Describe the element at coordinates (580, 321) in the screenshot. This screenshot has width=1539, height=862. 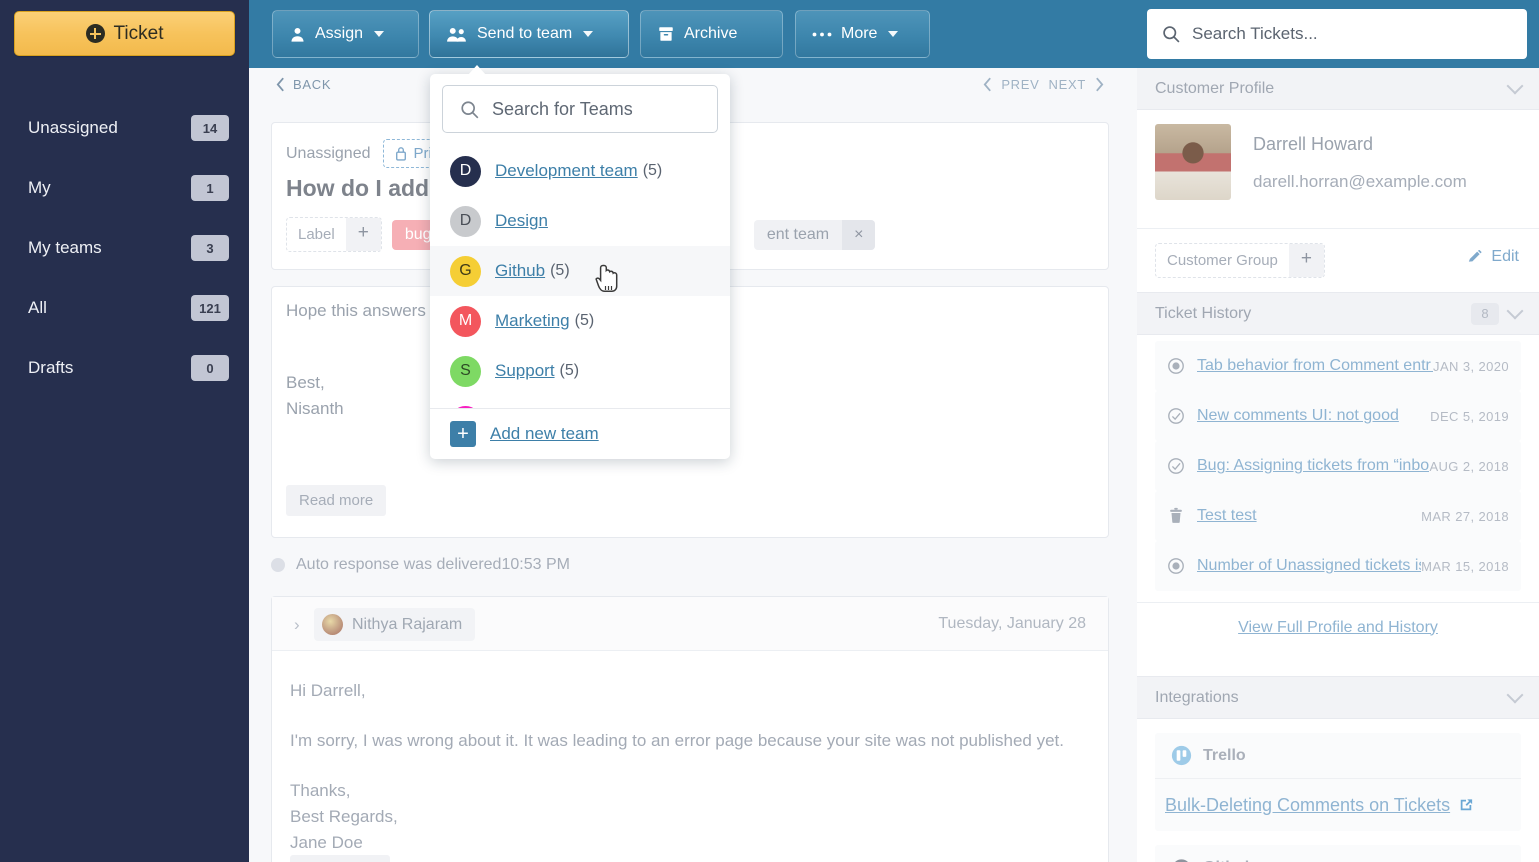
I see `team-option-marketing: M Marketing (5)` at that location.